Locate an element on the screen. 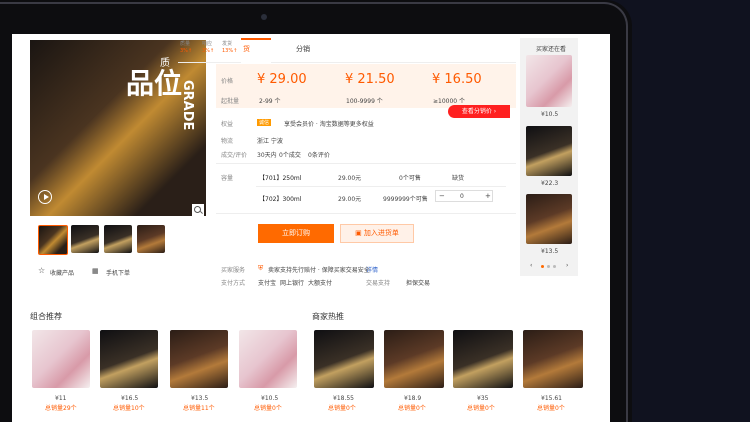 This screenshot has height=422, width=750. rating-label: 发货 is located at coordinates (227, 44).